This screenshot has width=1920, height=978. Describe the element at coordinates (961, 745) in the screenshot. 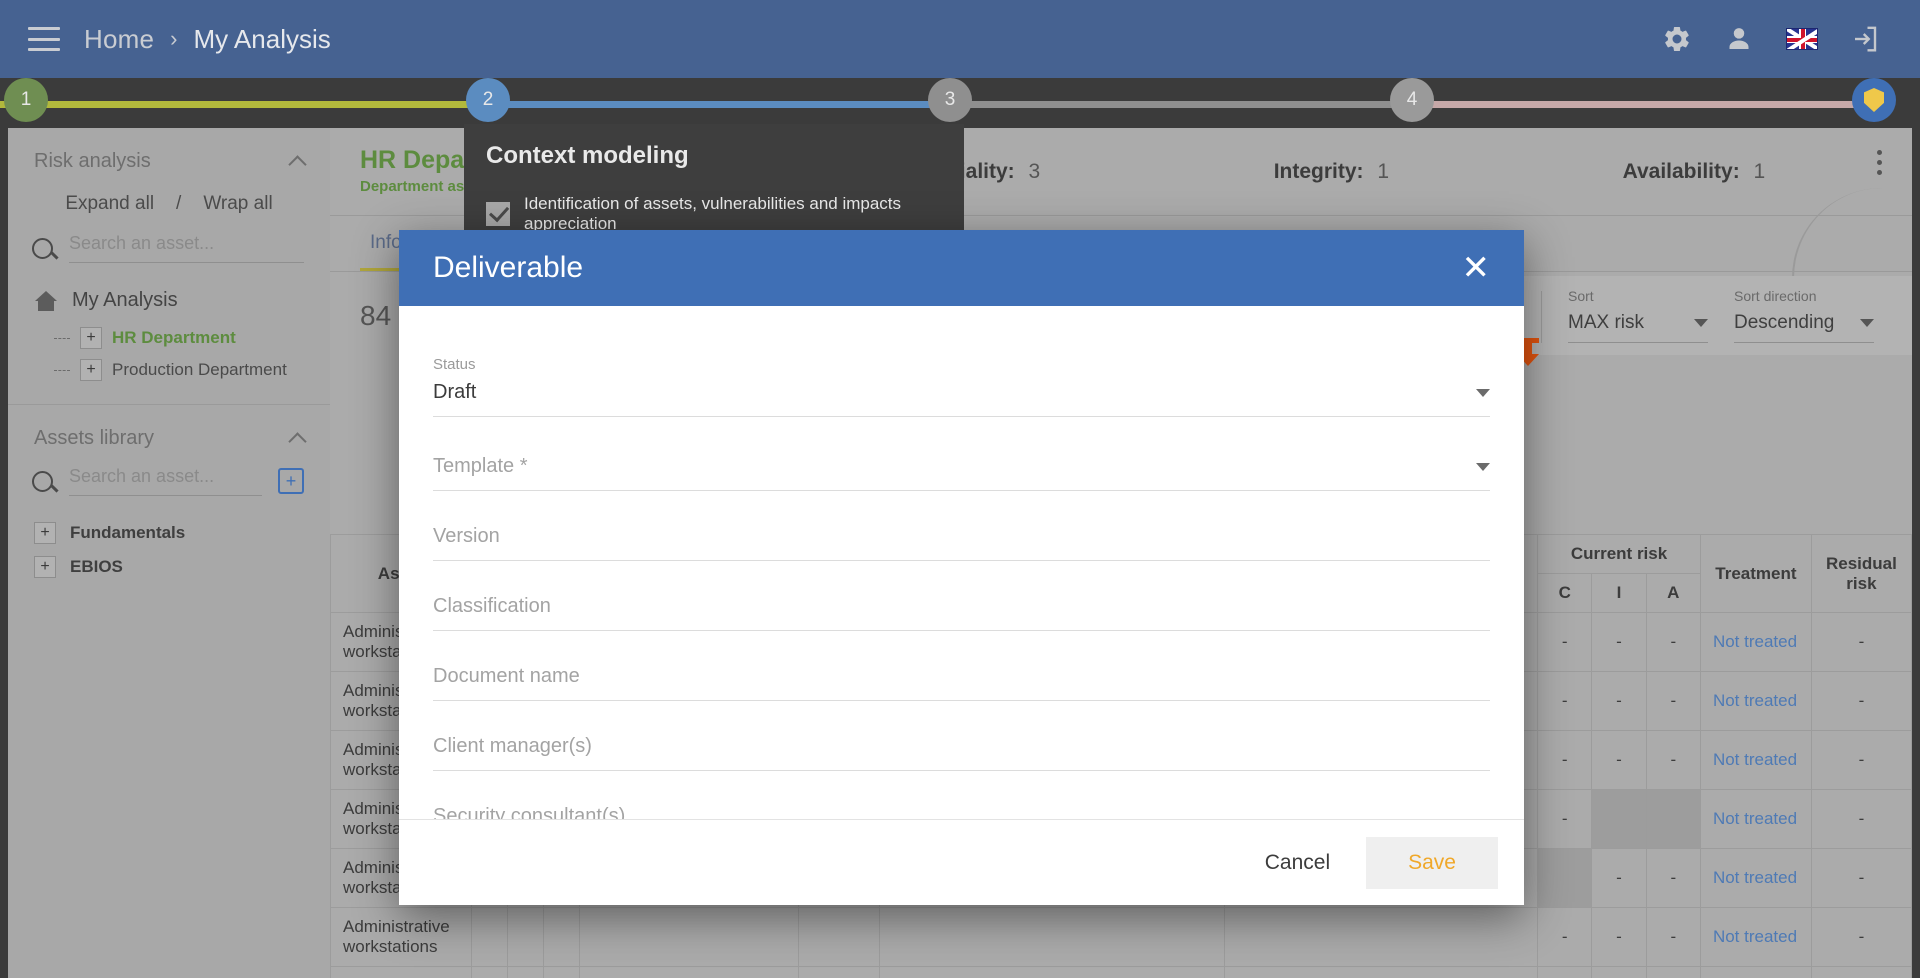

I see `field-client-managers: Client manager(s)` at that location.